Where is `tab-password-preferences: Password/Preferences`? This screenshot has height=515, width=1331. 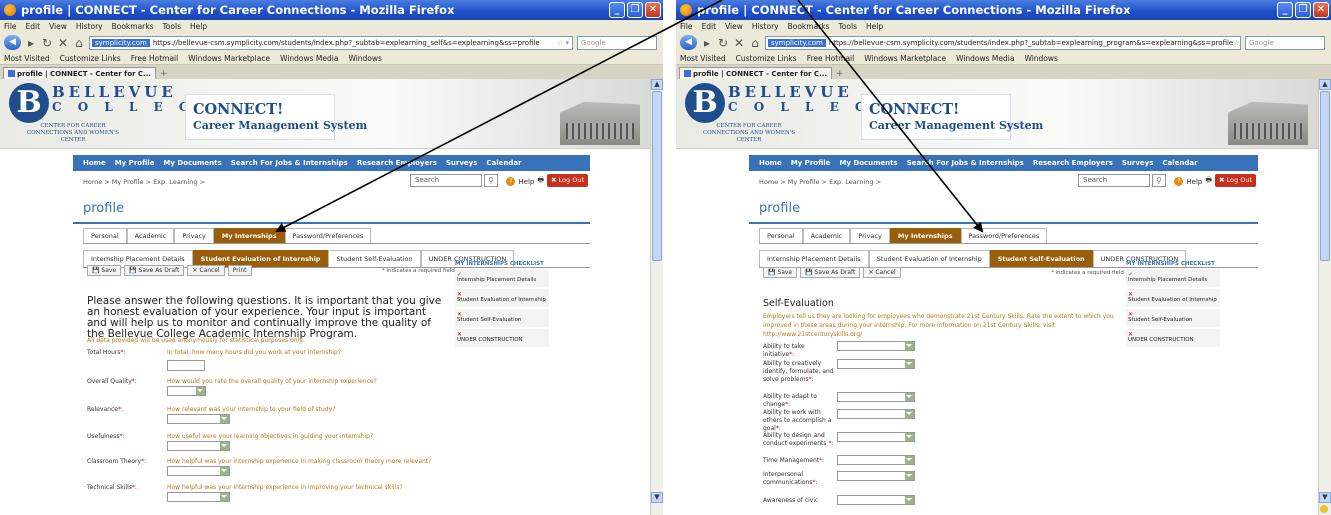
tab-password-preferences: Password/Preferences is located at coordinates (1004, 235).